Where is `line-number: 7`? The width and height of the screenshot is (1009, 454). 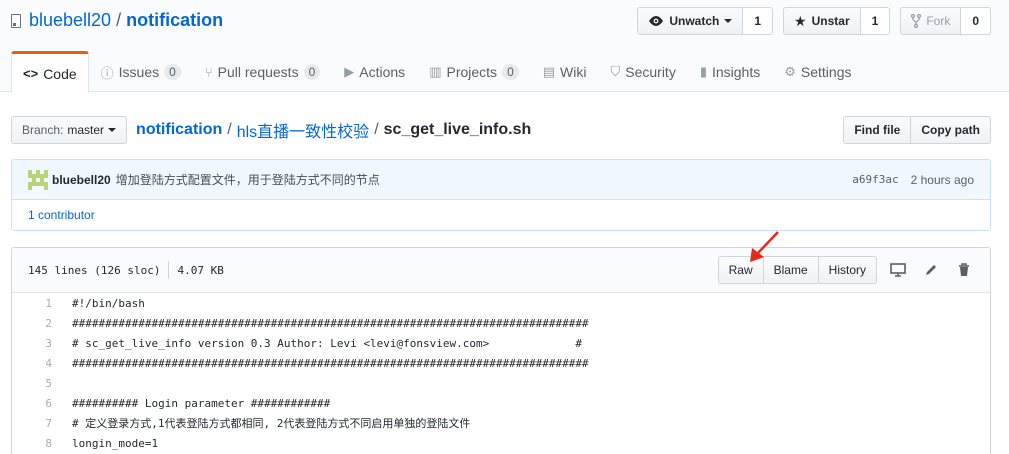
line-number: 7 is located at coordinates (37, 423).